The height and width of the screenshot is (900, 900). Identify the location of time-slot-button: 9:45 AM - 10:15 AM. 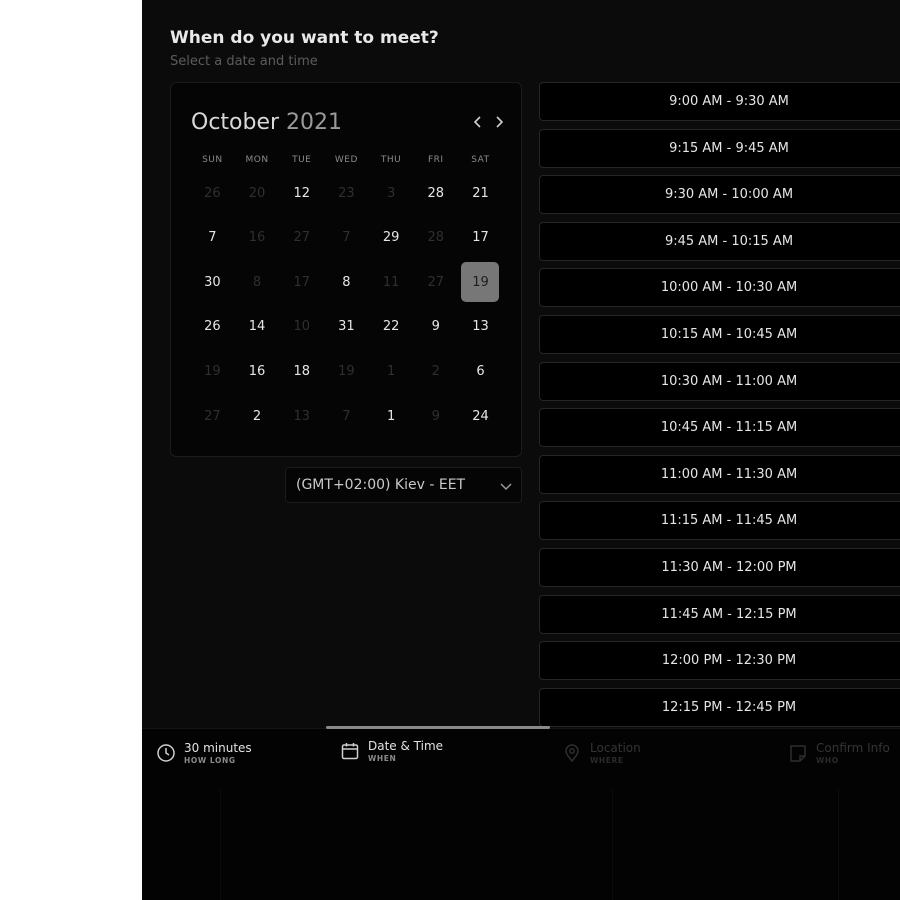
(719, 241).